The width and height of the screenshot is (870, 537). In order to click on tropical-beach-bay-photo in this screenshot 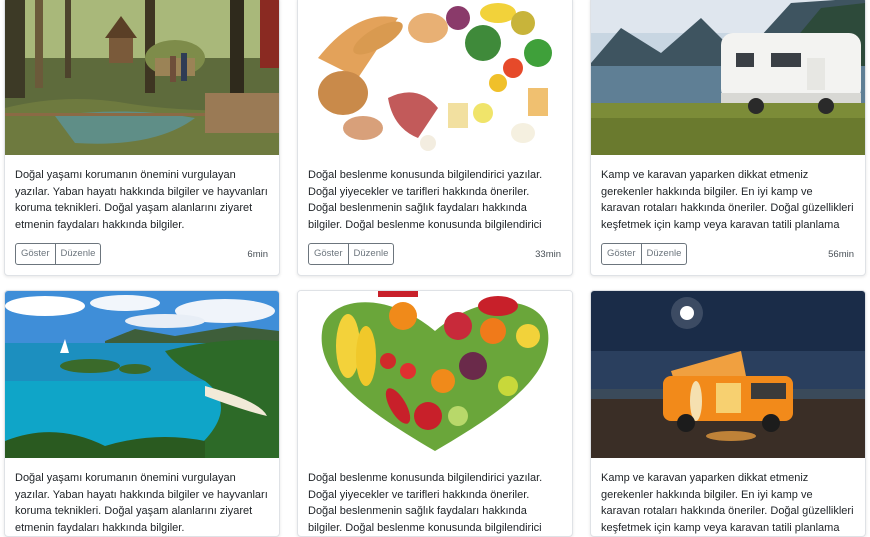, I will do `click(142, 374)`.